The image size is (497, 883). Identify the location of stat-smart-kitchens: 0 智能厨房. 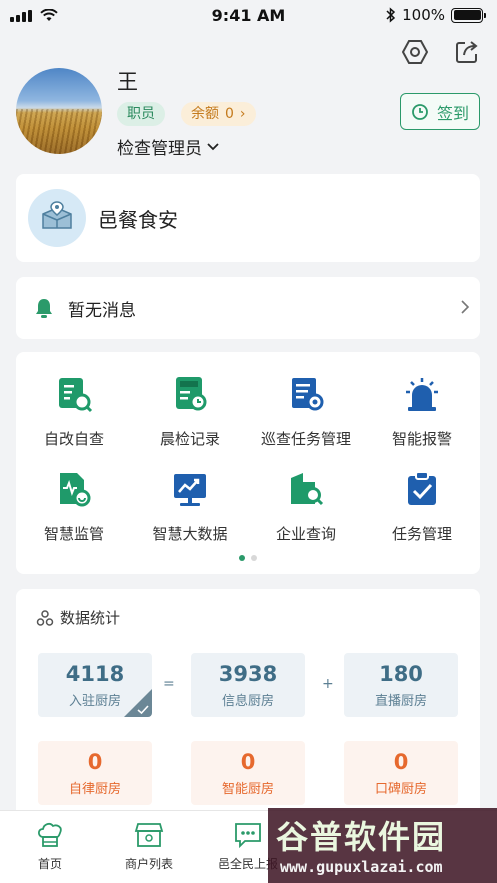
(248, 773).